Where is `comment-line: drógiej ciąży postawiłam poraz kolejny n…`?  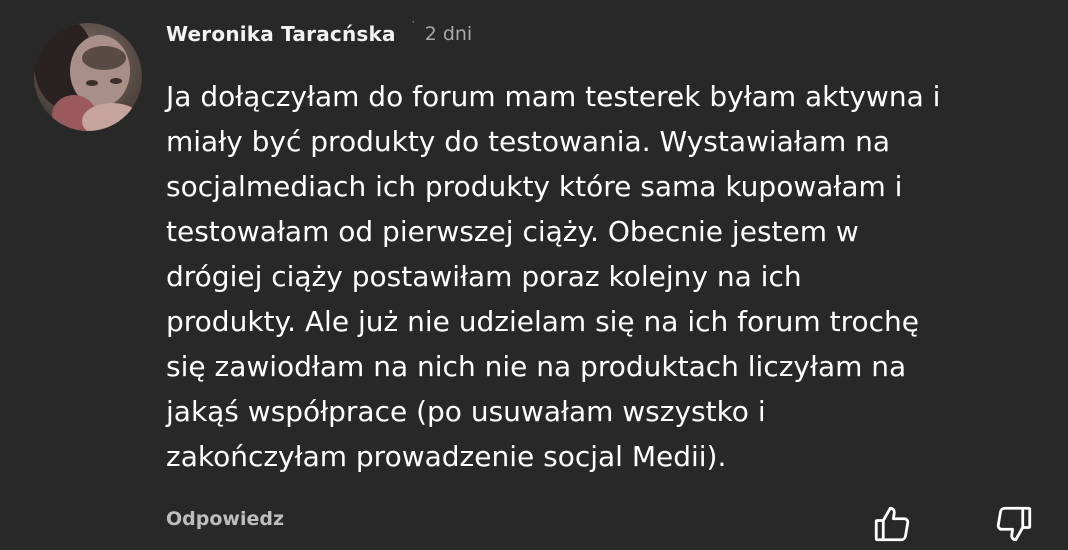 comment-line: drógiej ciąży postawiłam poraz kolejny n… is located at coordinates (484, 276).